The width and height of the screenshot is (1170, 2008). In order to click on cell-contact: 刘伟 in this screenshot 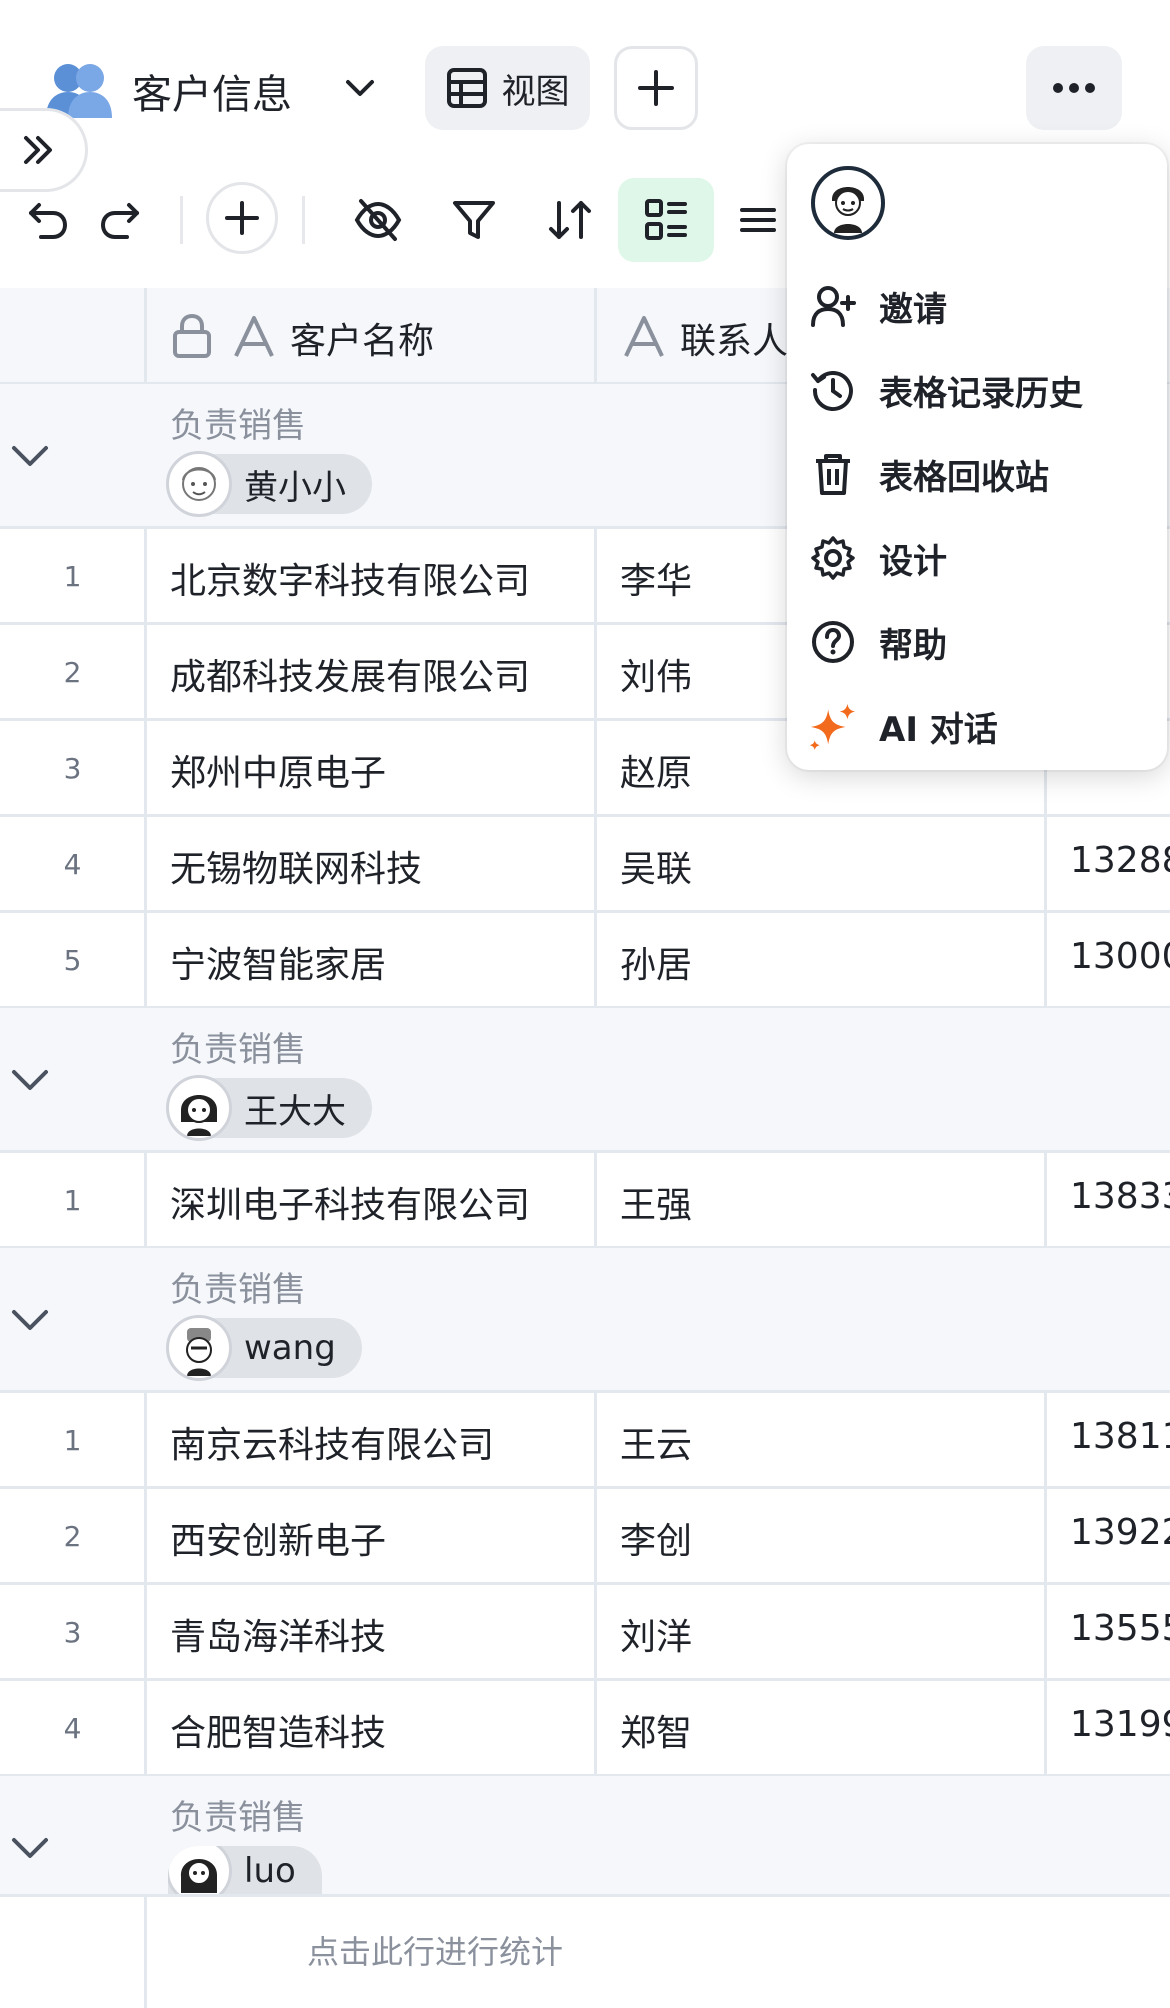, I will do `click(656, 674)`.